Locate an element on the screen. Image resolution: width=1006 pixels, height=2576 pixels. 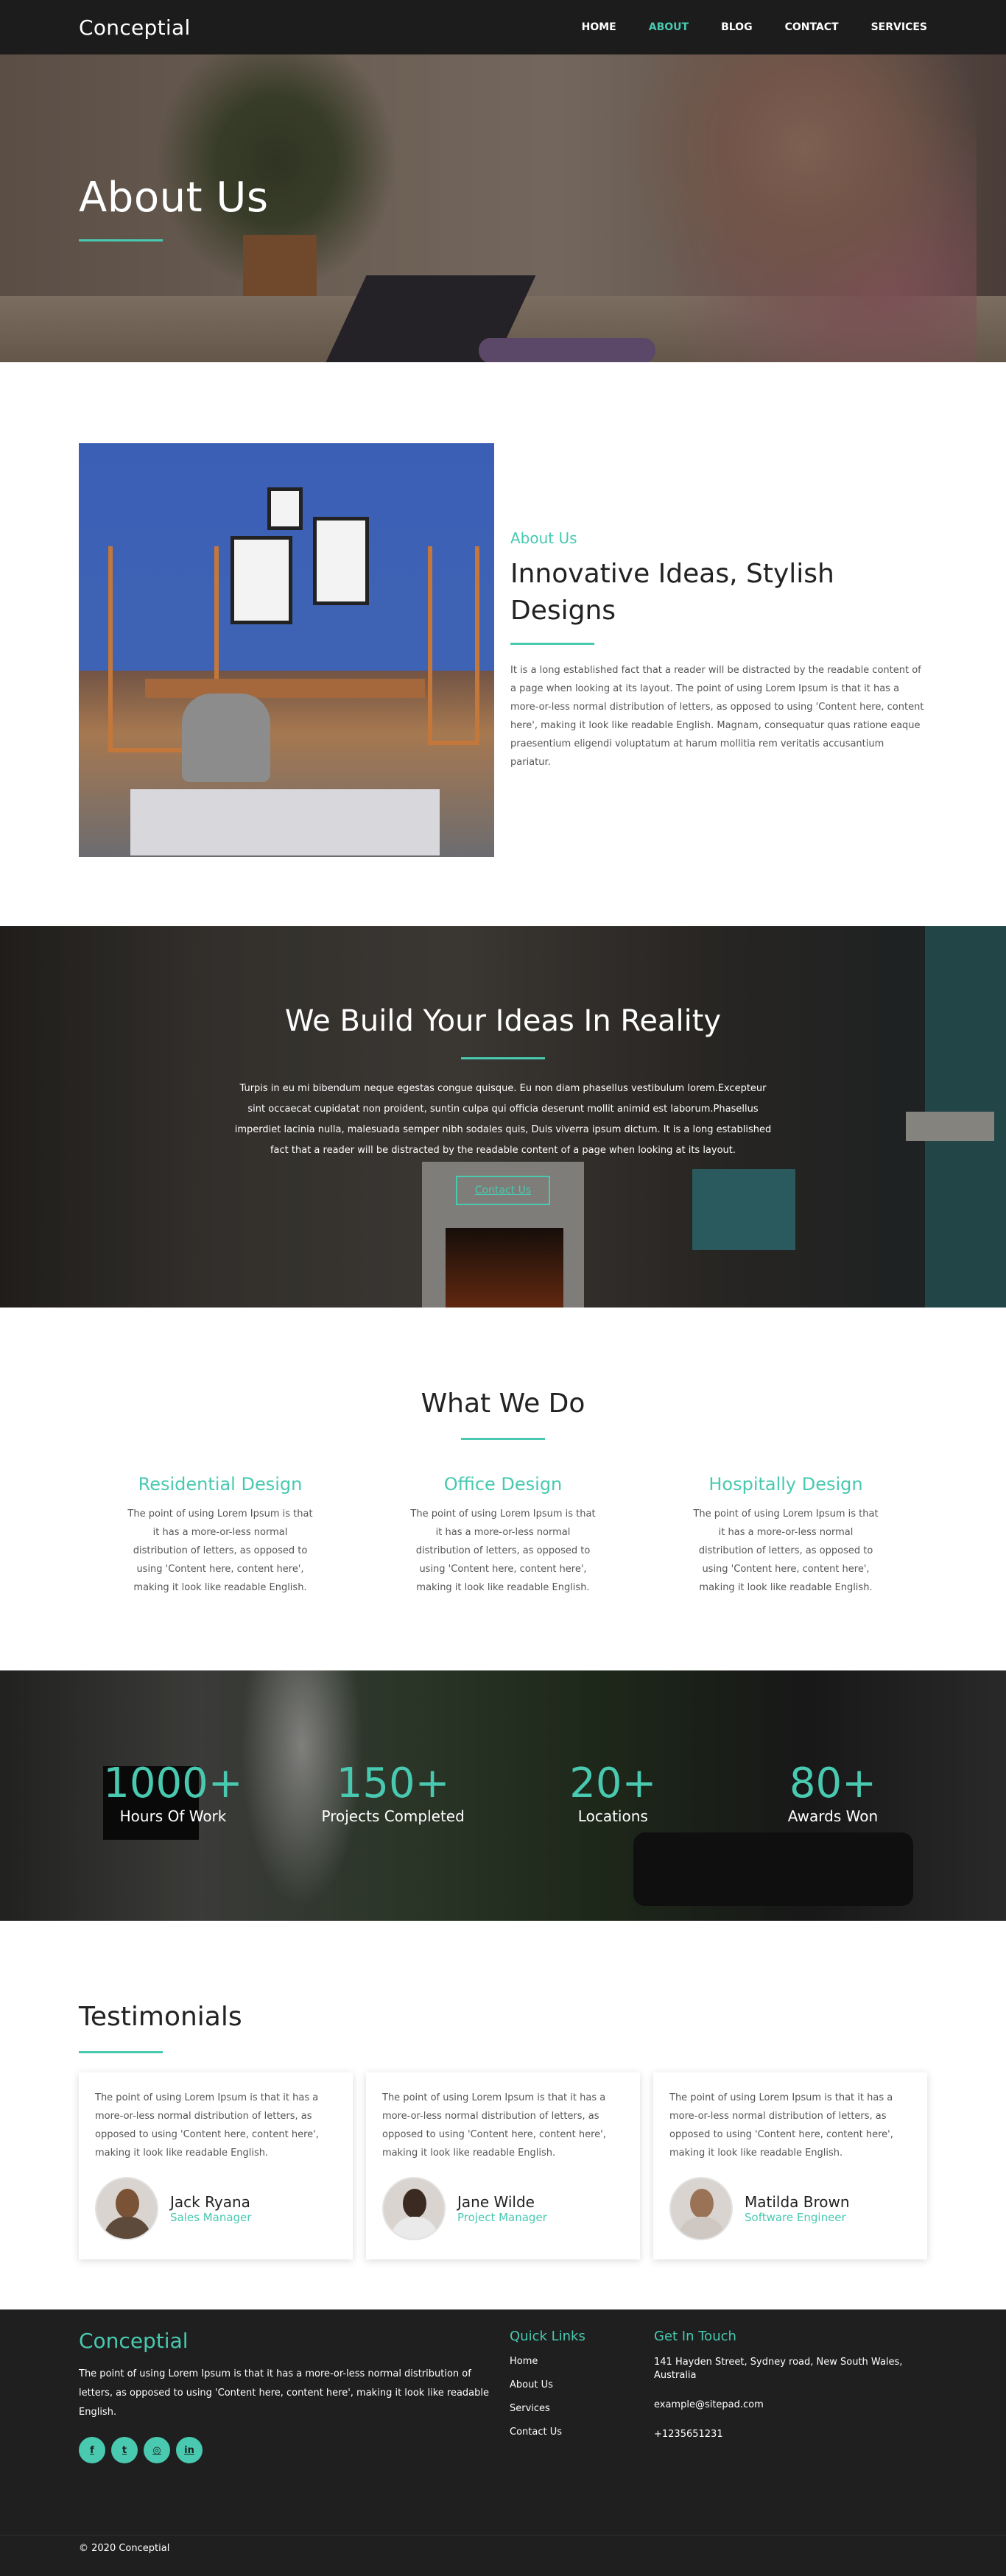
instagram-icon: ◎ is located at coordinates (157, 2450).